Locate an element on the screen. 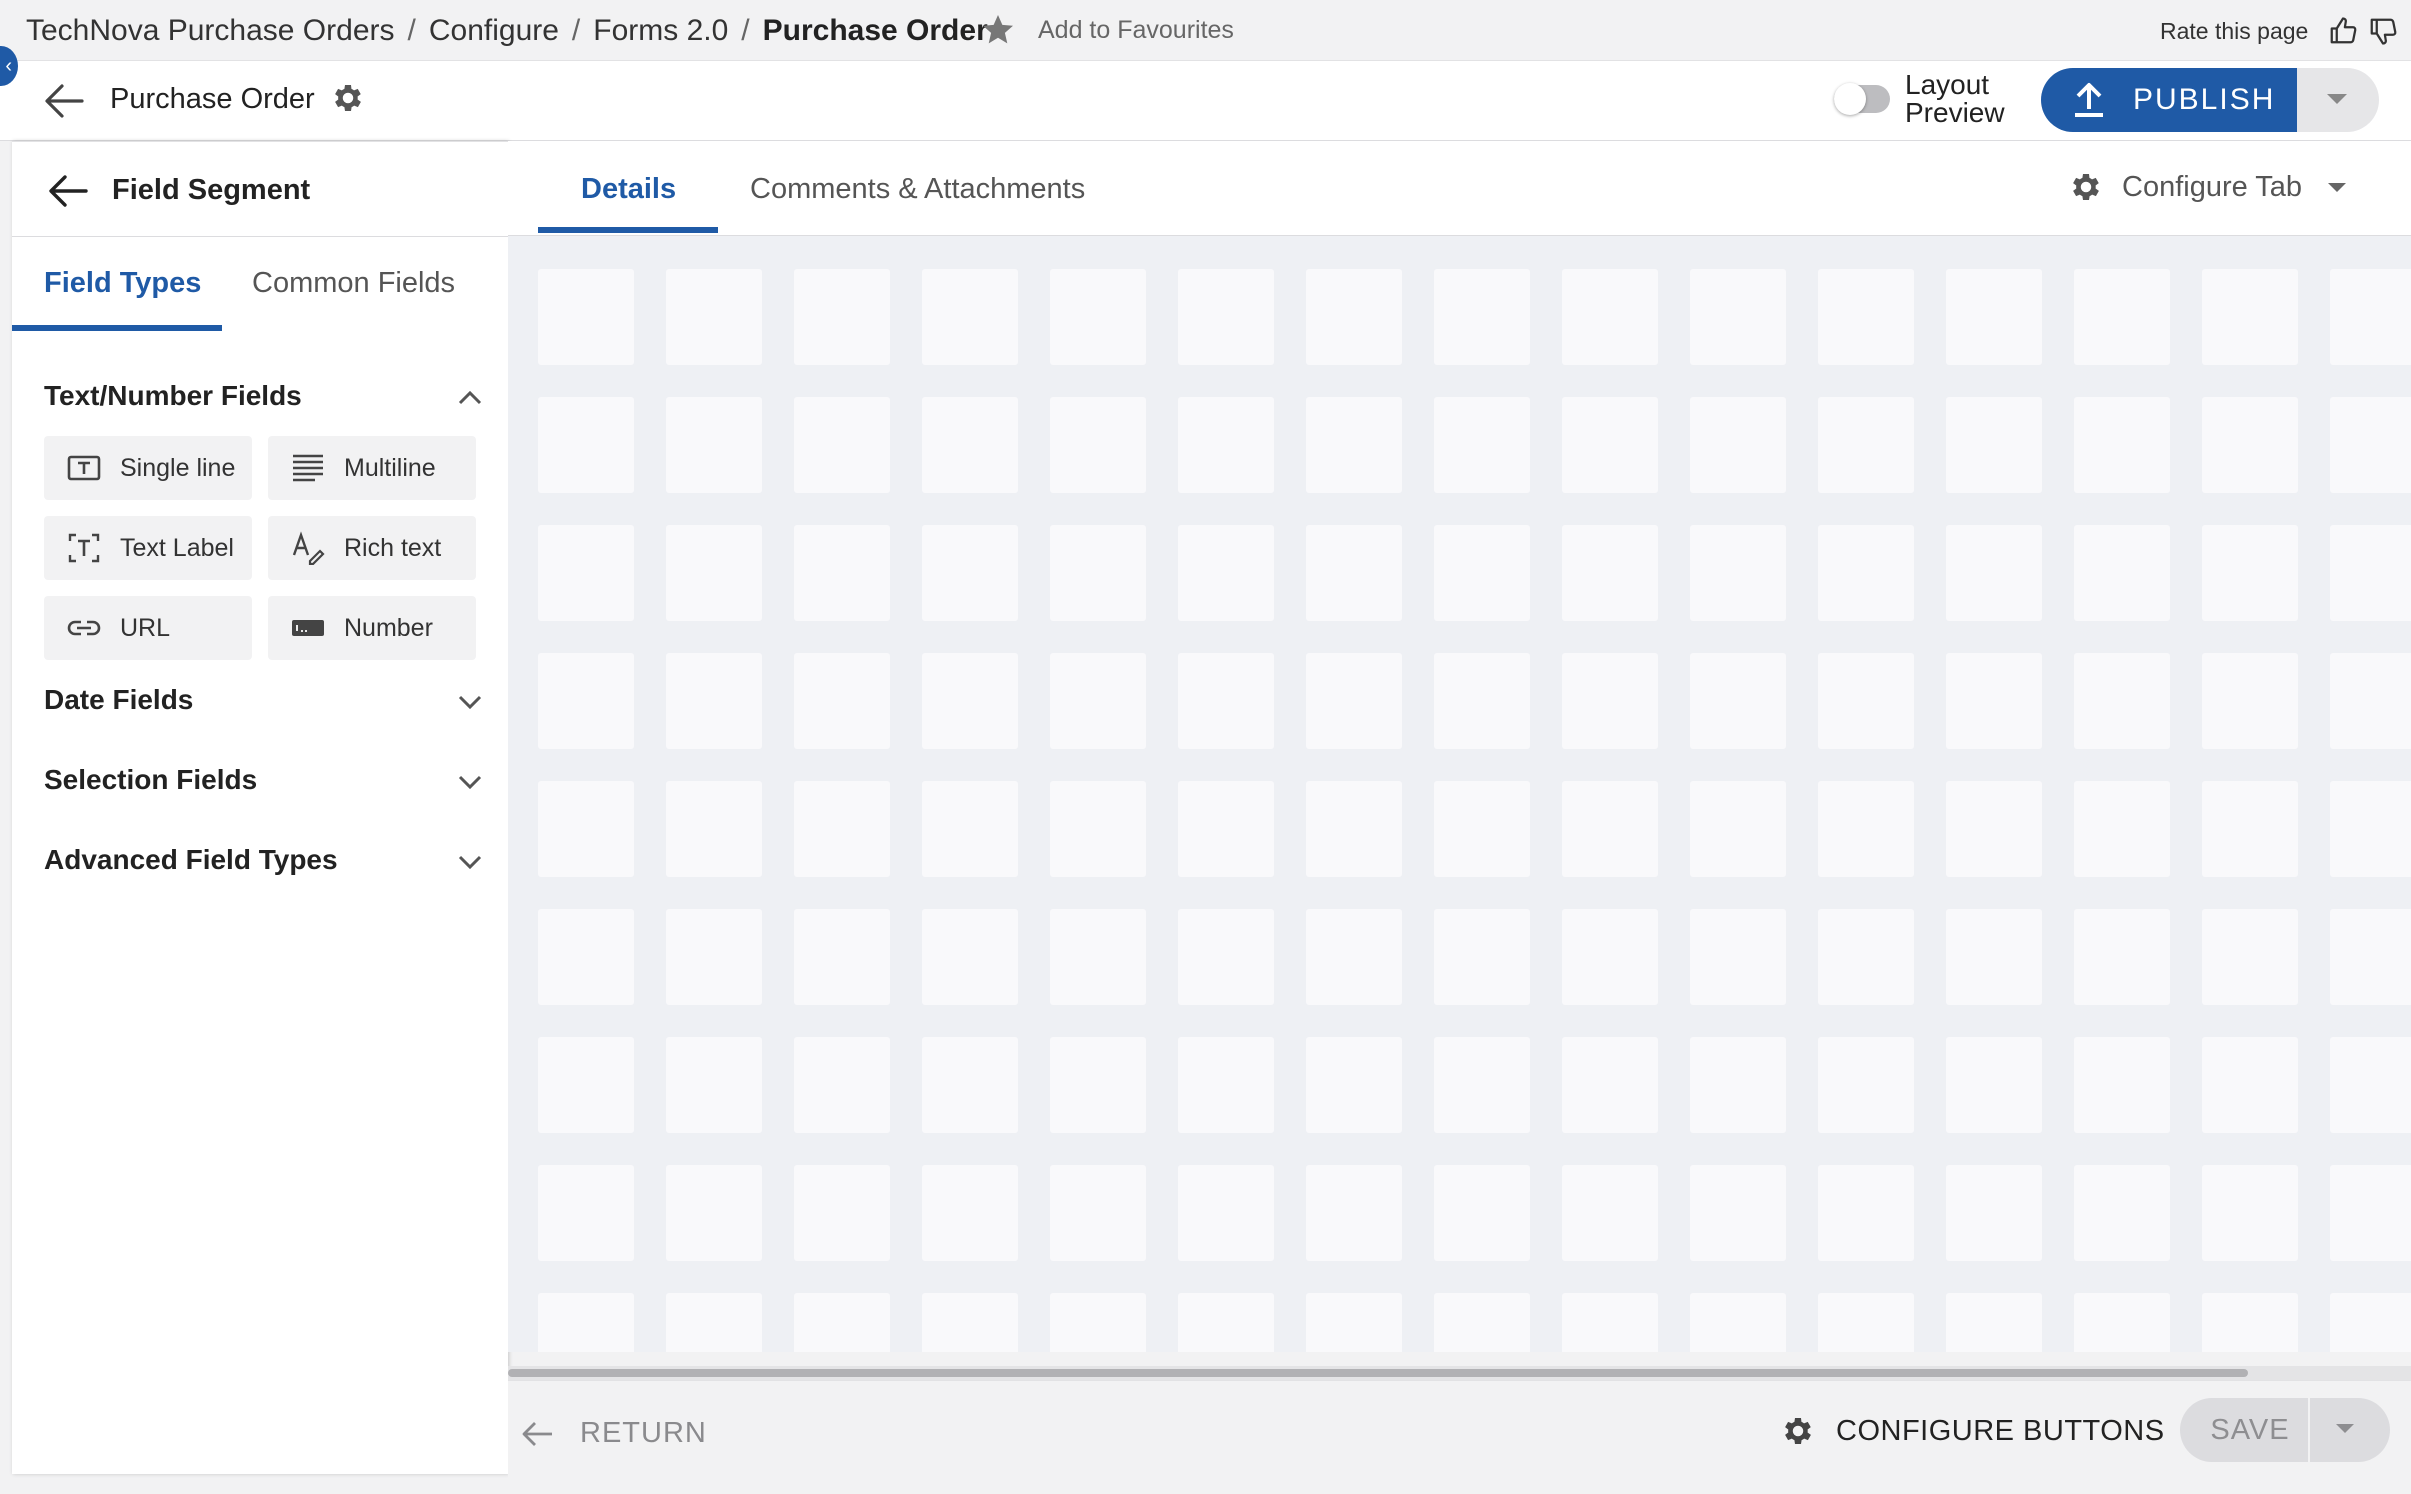 Image resolution: width=2411 pixels, height=1494 pixels. chevron-down-icon is located at coordinates (470, 862).